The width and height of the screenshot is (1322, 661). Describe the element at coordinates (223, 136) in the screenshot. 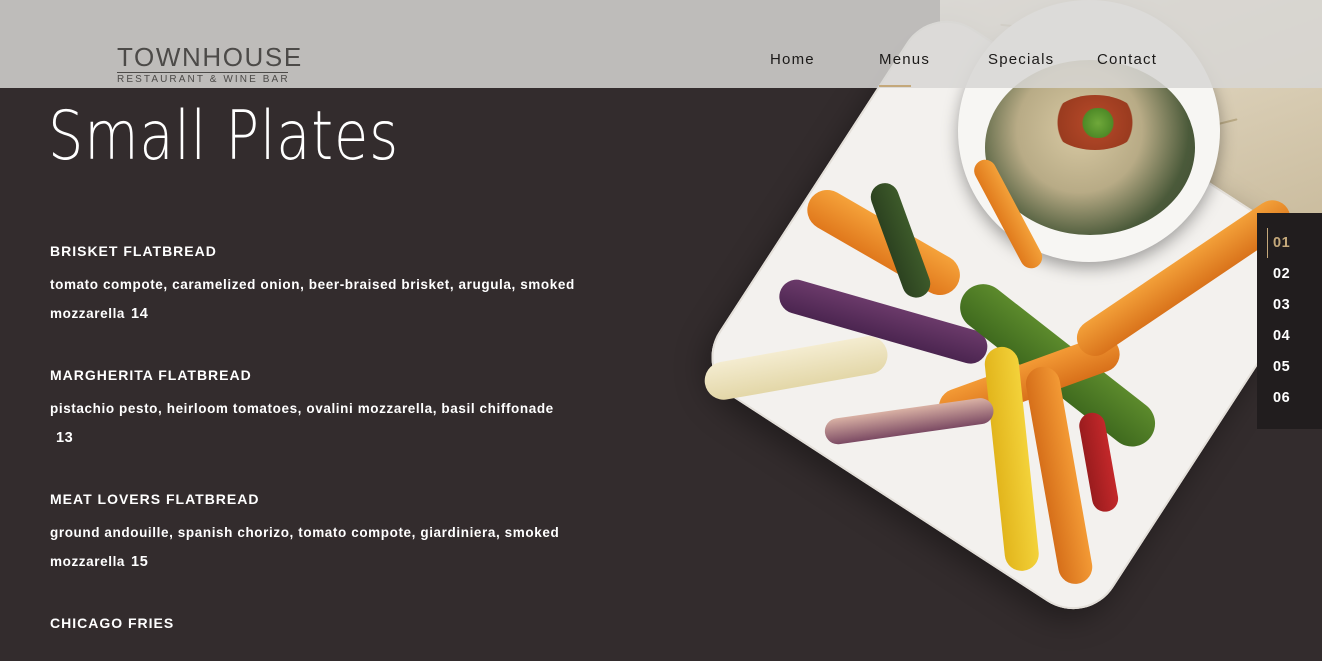

I see `section-title: Small Plates` at that location.